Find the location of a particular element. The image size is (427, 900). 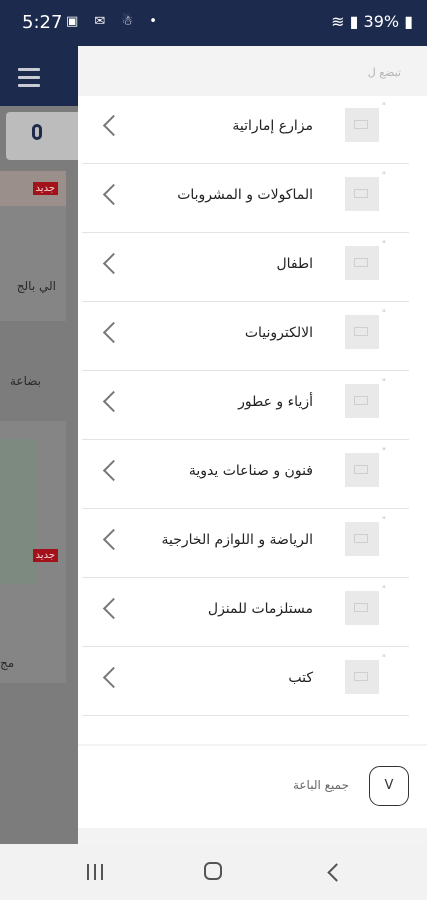

category-item: الالكترونيات " is located at coordinates (252, 337).